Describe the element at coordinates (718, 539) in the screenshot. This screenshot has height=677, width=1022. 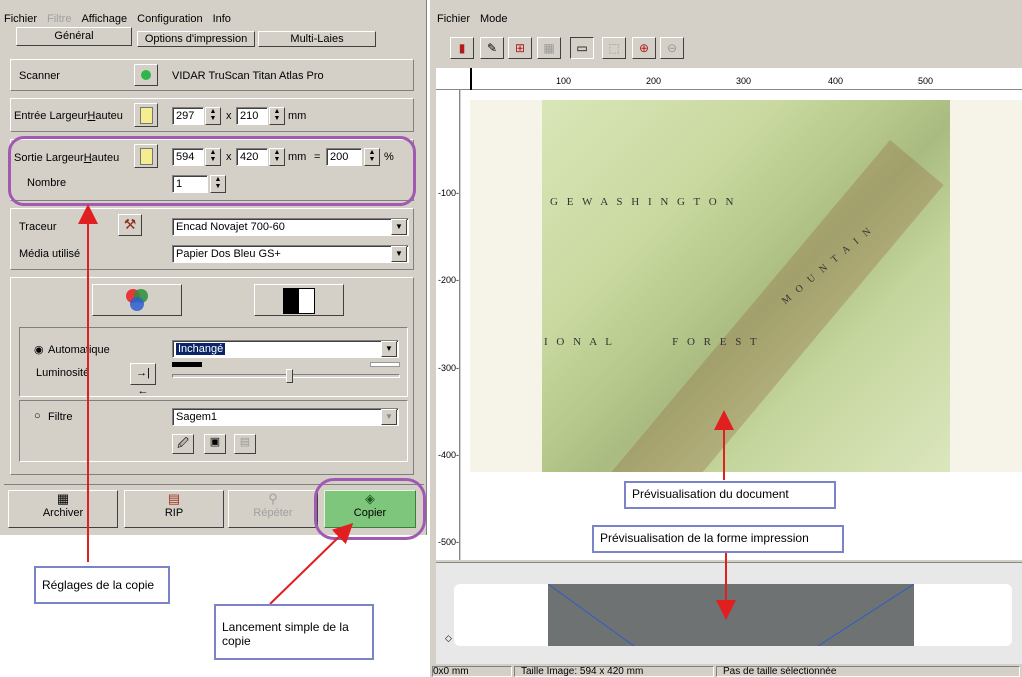
I see `callout-preview-forme: Prévisualisation de la forme impression` at that location.